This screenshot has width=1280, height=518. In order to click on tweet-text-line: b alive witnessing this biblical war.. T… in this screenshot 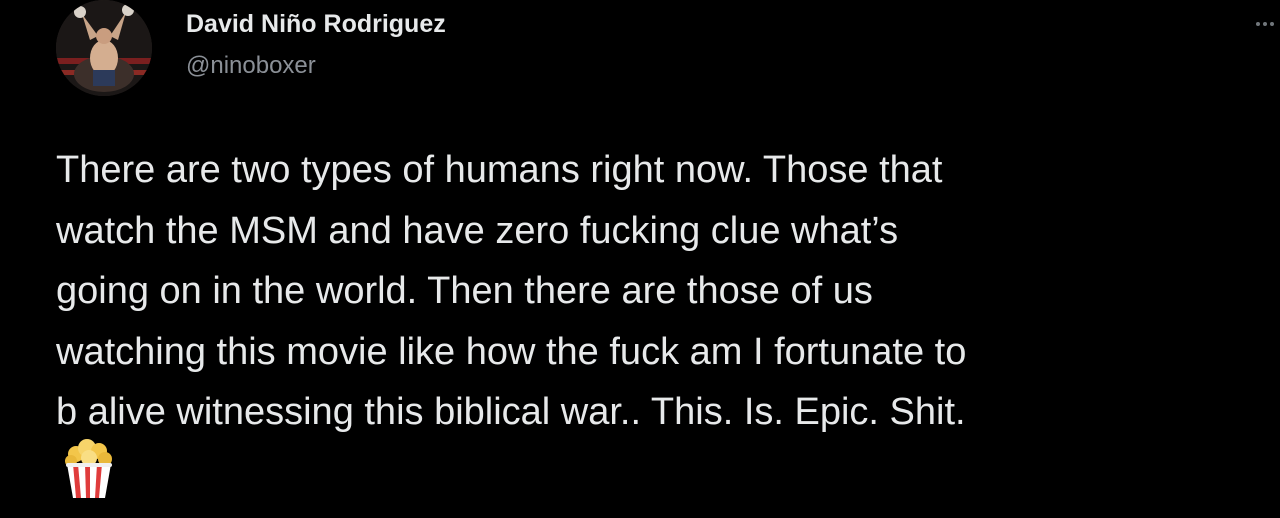, I will do `click(511, 412)`.